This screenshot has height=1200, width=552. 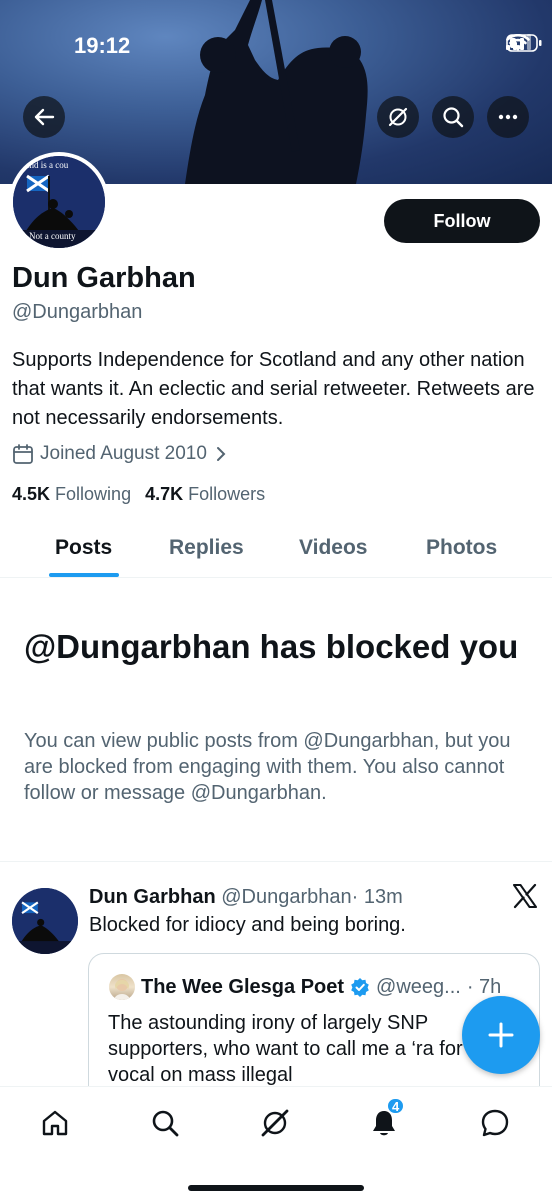 What do you see at coordinates (484, 986) in the screenshot?
I see `quote-time: · 7h` at bounding box center [484, 986].